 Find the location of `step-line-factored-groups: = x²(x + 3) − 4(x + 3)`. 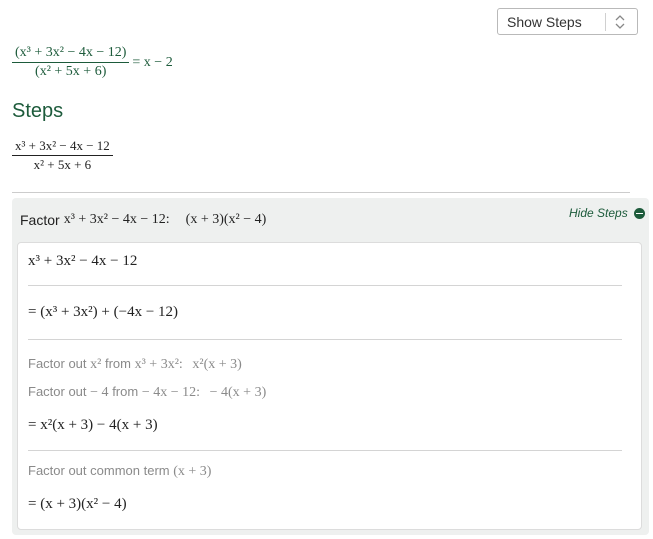

step-line-factored-groups: = x²(x + 3) − 4(x + 3) is located at coordinates (93, 425).